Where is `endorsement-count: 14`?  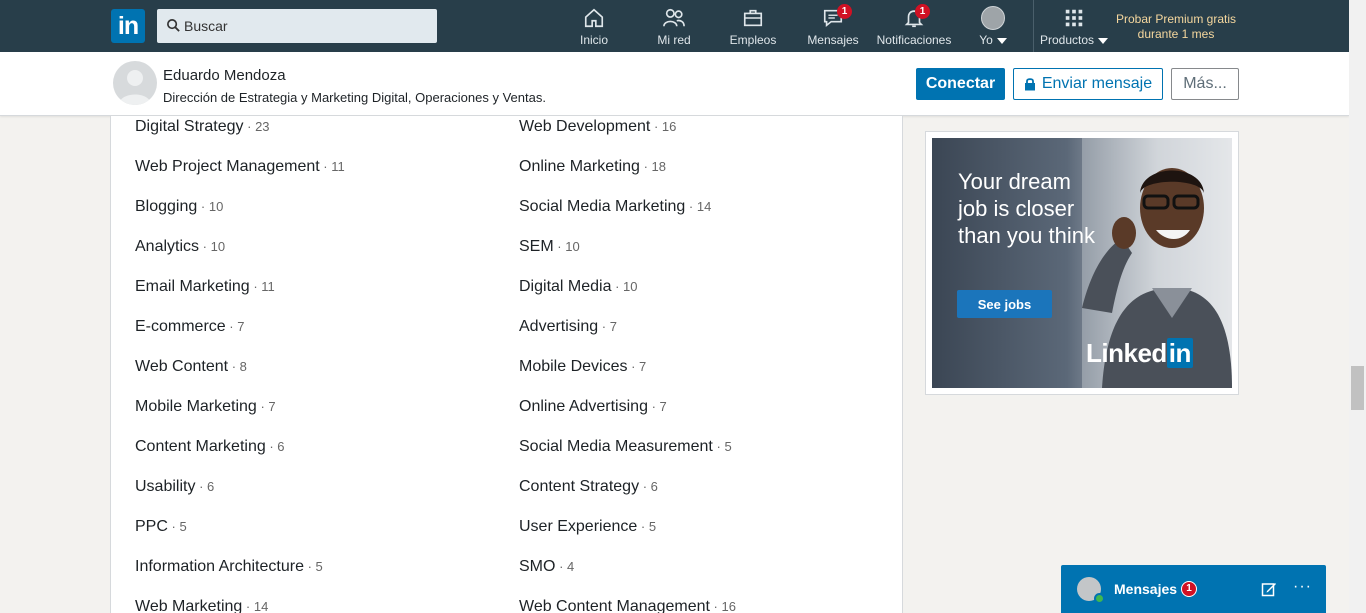
endorsement-count: 14 is located at coordinates (261, 606).